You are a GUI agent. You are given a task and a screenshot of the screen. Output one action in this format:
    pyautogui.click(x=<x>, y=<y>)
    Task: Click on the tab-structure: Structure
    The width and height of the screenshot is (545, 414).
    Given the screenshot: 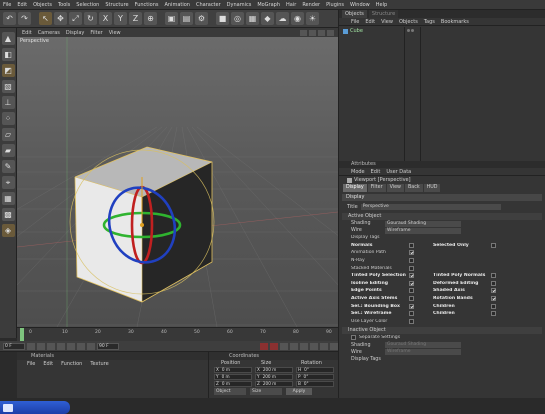 What is the action you would take?
    pyautogui.click(x=383, y=14)
    